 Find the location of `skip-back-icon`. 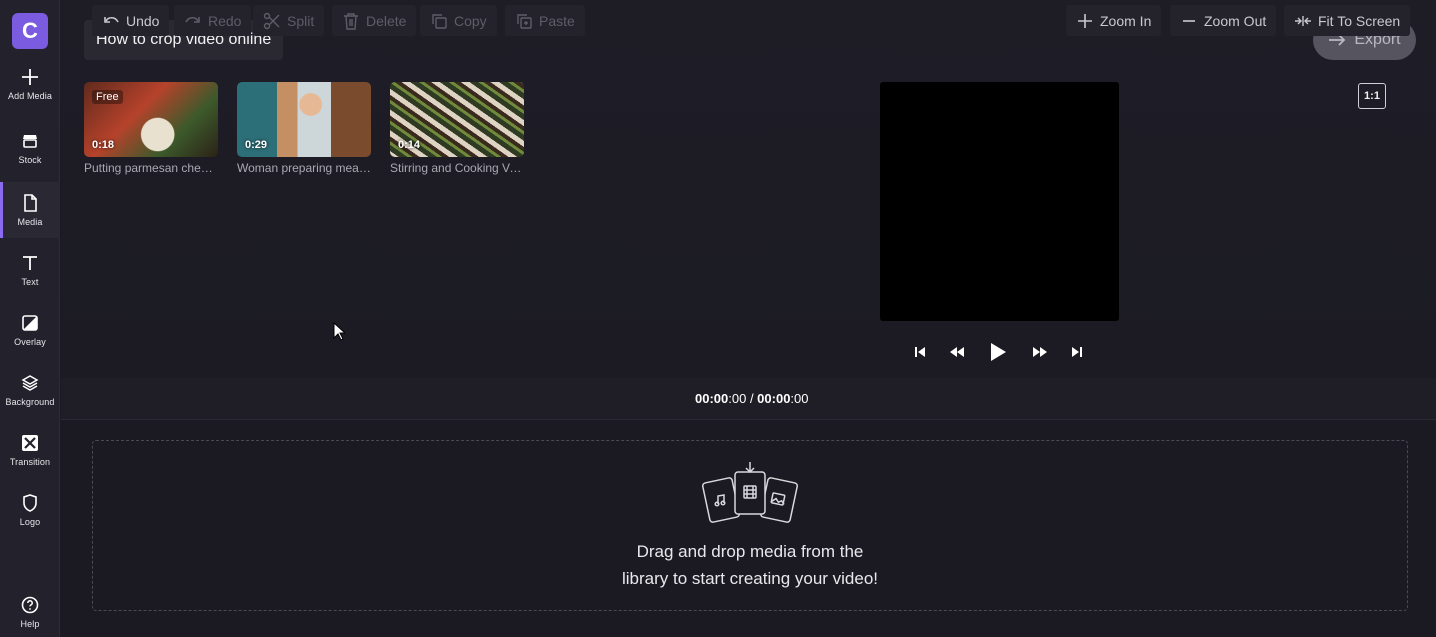

skip-back-icon is located at coordinates (920, 352).